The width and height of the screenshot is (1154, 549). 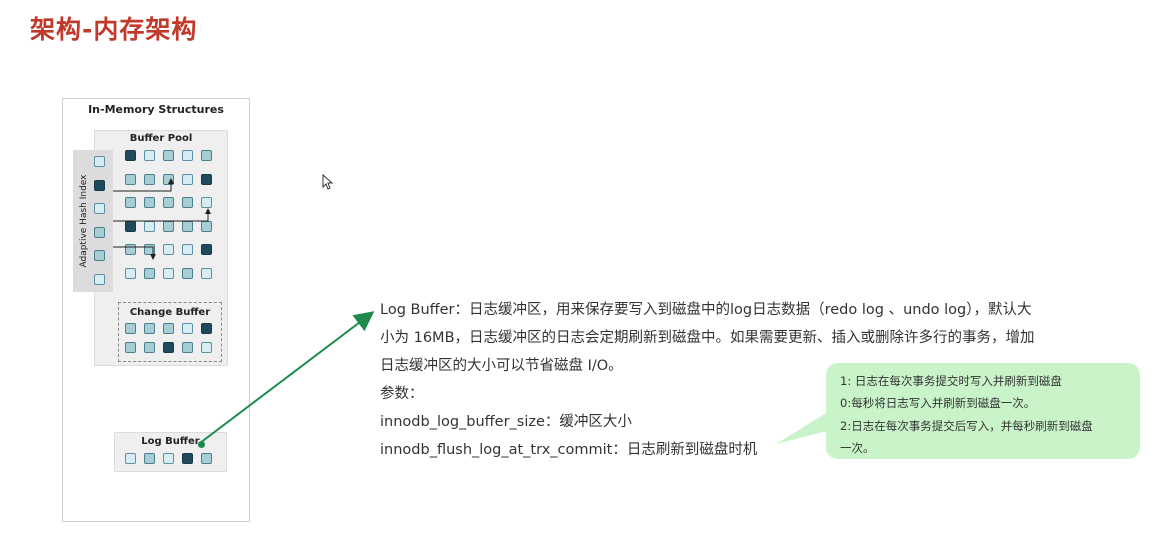 I want to click on change-buffer-title: Change Buffer, so click(x=170, y=312).